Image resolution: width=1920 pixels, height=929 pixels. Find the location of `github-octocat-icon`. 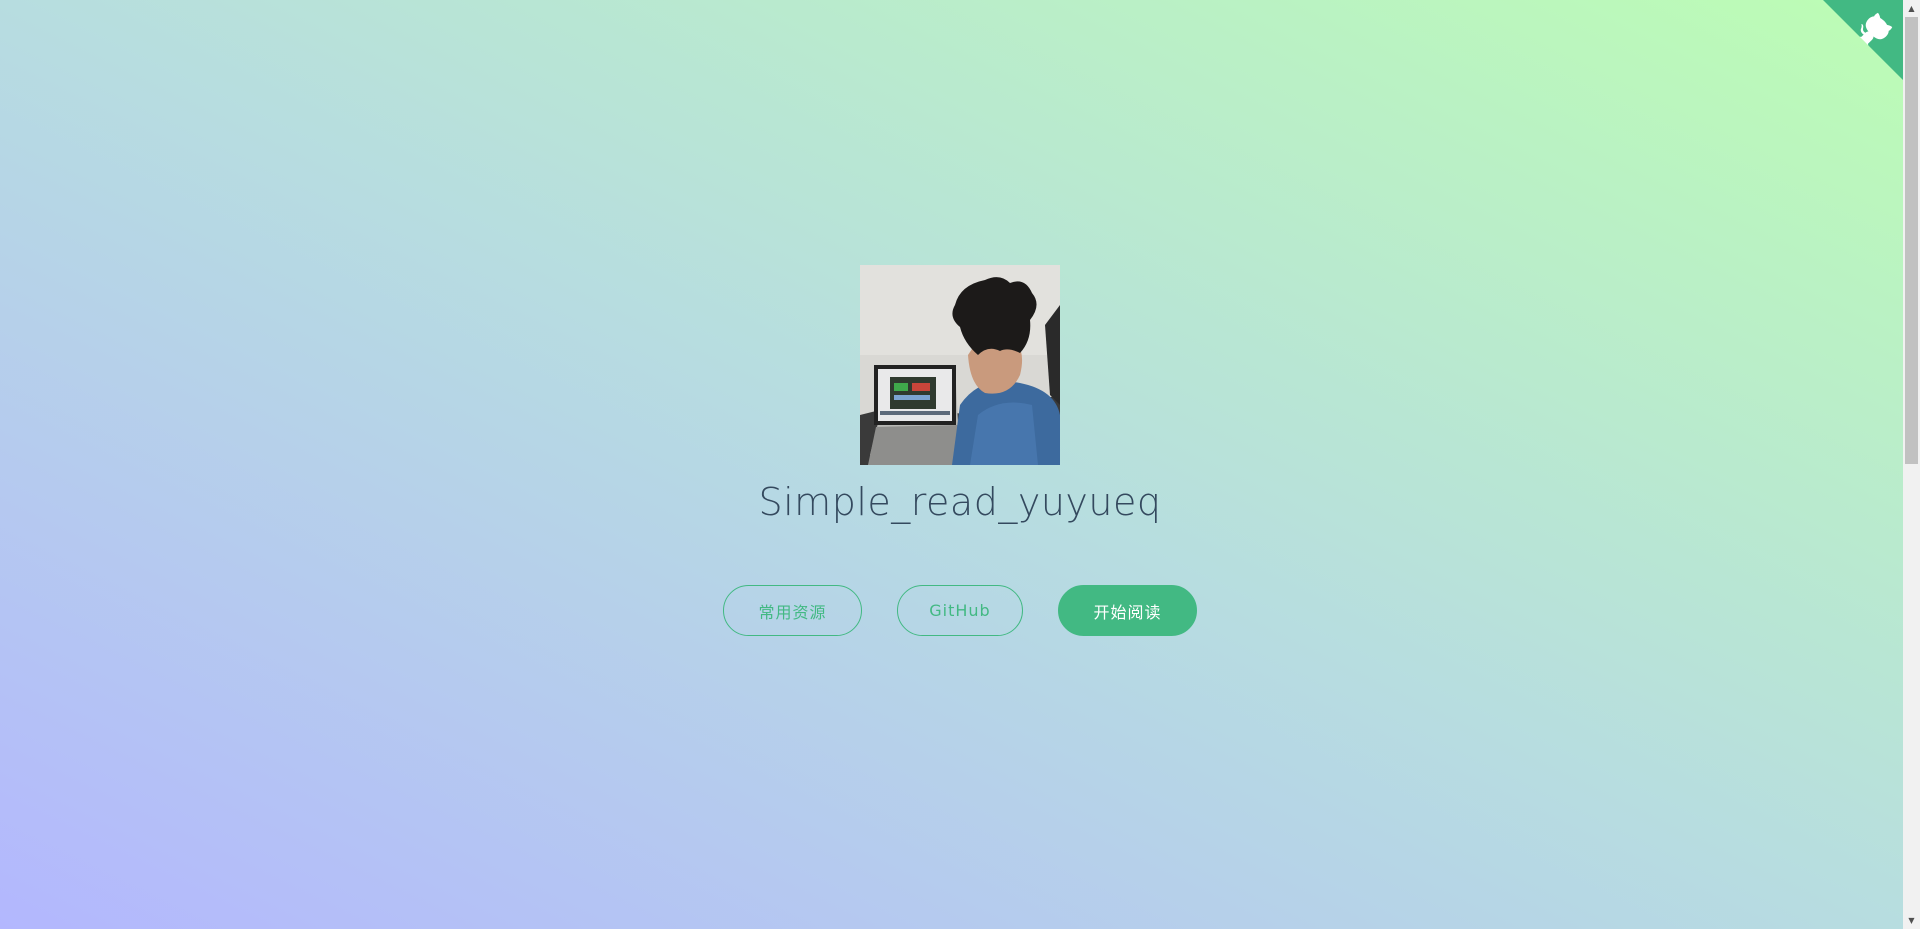

github-octocat-icon is located at coordinates (1863, 40).